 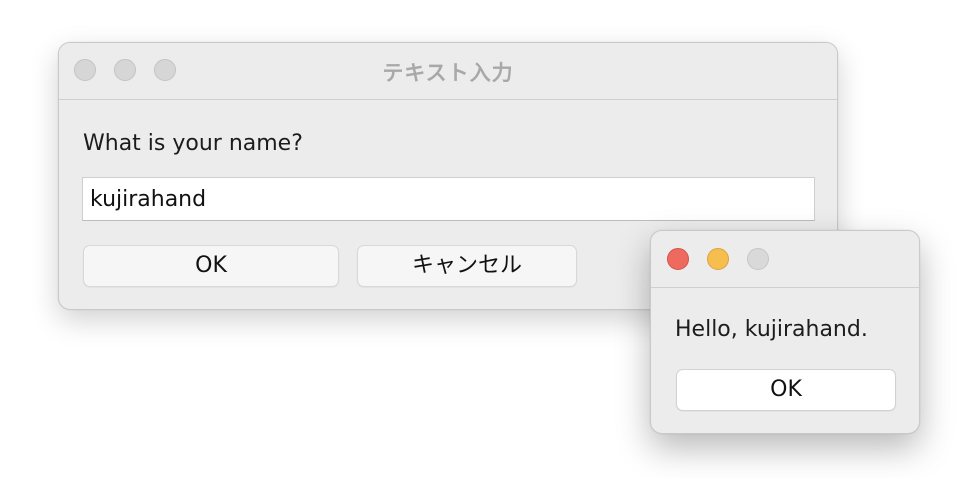 What do you see at coordinates (678, 259) in the screenshot?
I see `close-button` at bounding box center [678, 259].